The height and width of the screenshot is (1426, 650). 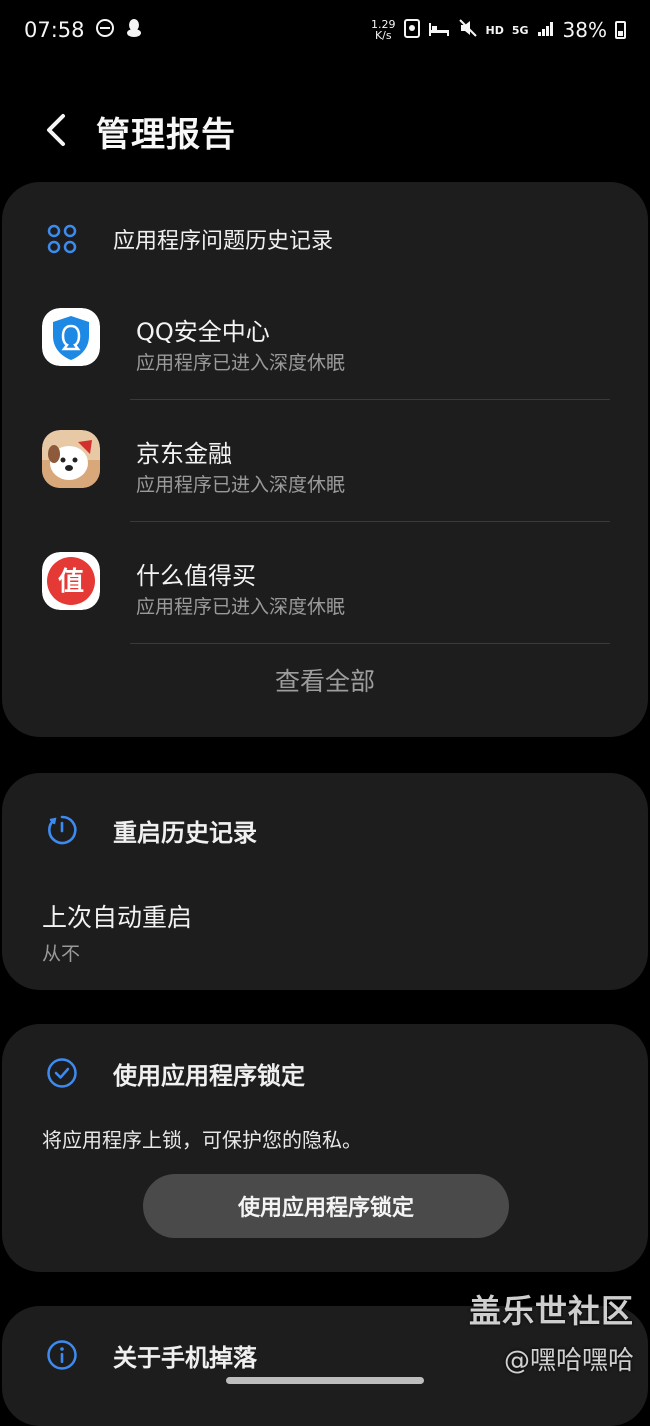 What do you see at coordinates (546, 30) in the screenshot?
I see `signal-icon` at bounding box center [546, 30].